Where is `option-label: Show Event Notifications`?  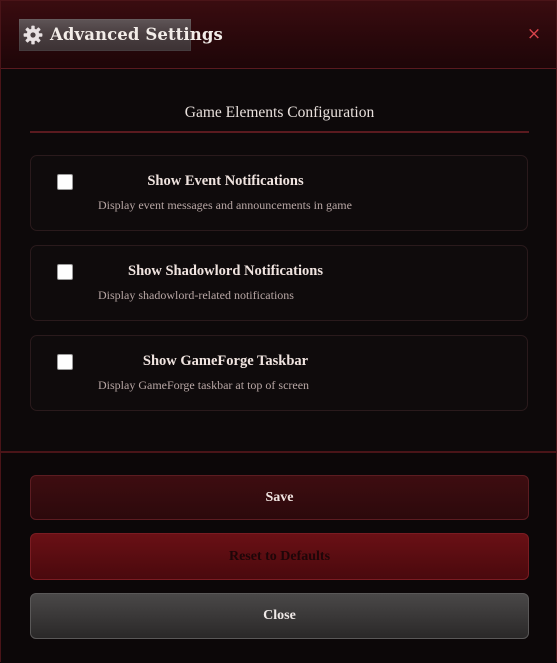
option-label: Show Event Notifications is located at coordinates (225, 181).